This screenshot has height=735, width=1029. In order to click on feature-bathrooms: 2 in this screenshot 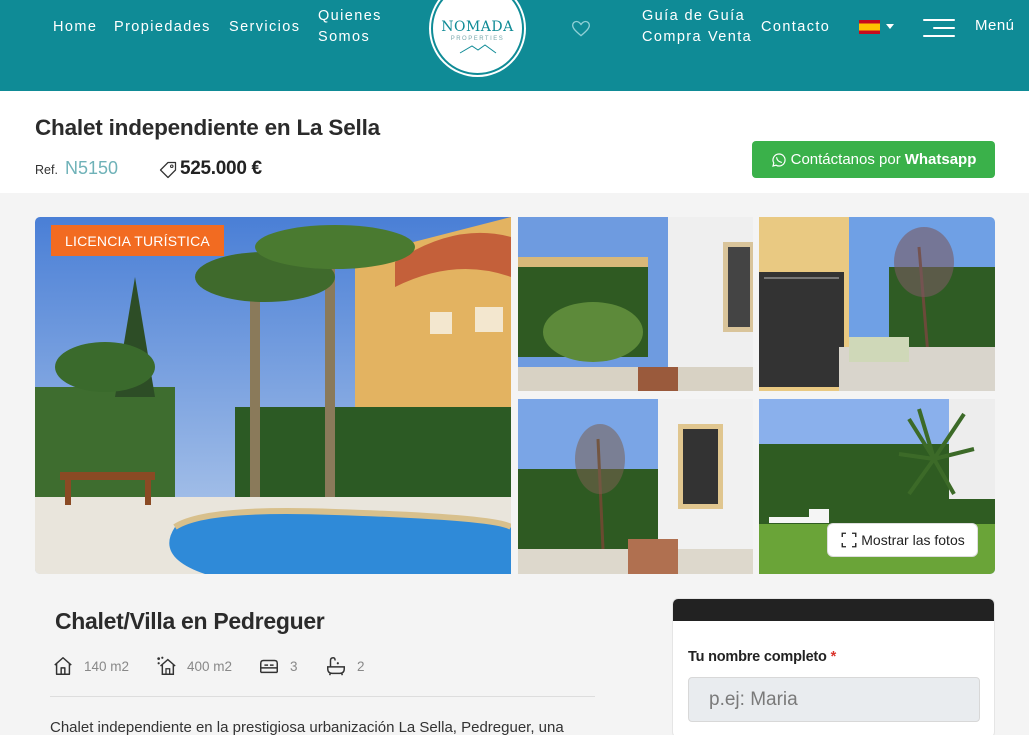, I will do `click(345, 666)`.